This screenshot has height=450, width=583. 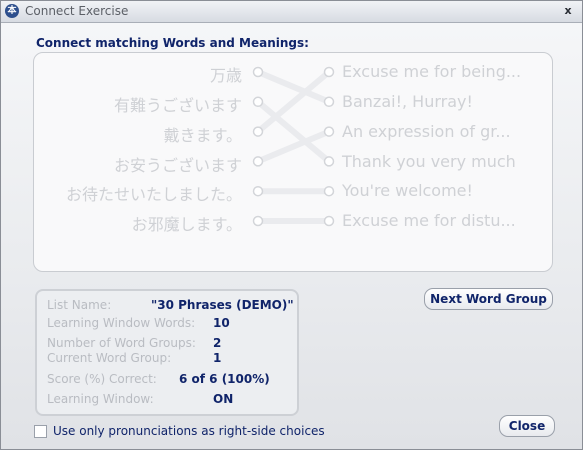 I want to click on list-name-label: List Name:, so click(x=79, y=305).